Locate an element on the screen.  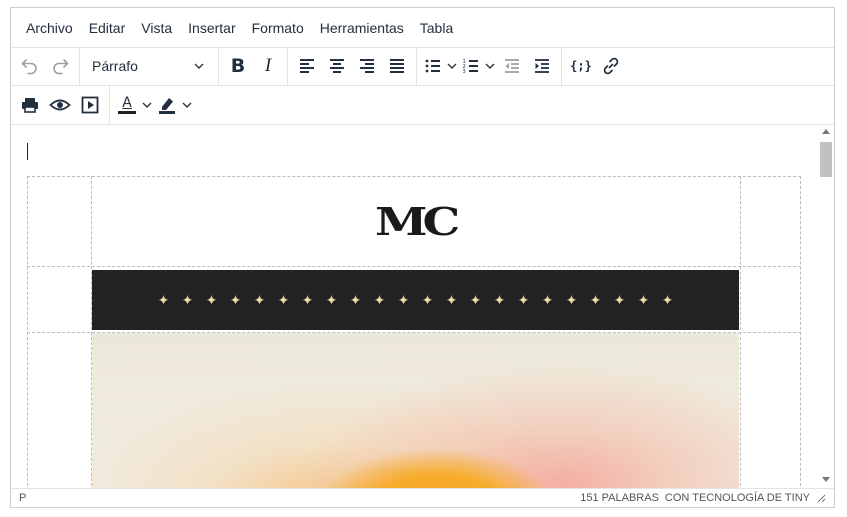
bullet-list-button is located at coordinates (433, 66).